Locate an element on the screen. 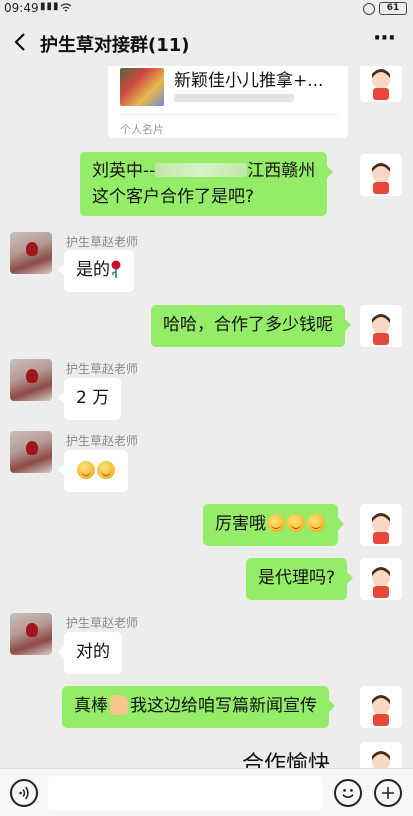 This screenshot has width=413, height=816. message-text: 是代理吗? is located at coordinates (297, 578).